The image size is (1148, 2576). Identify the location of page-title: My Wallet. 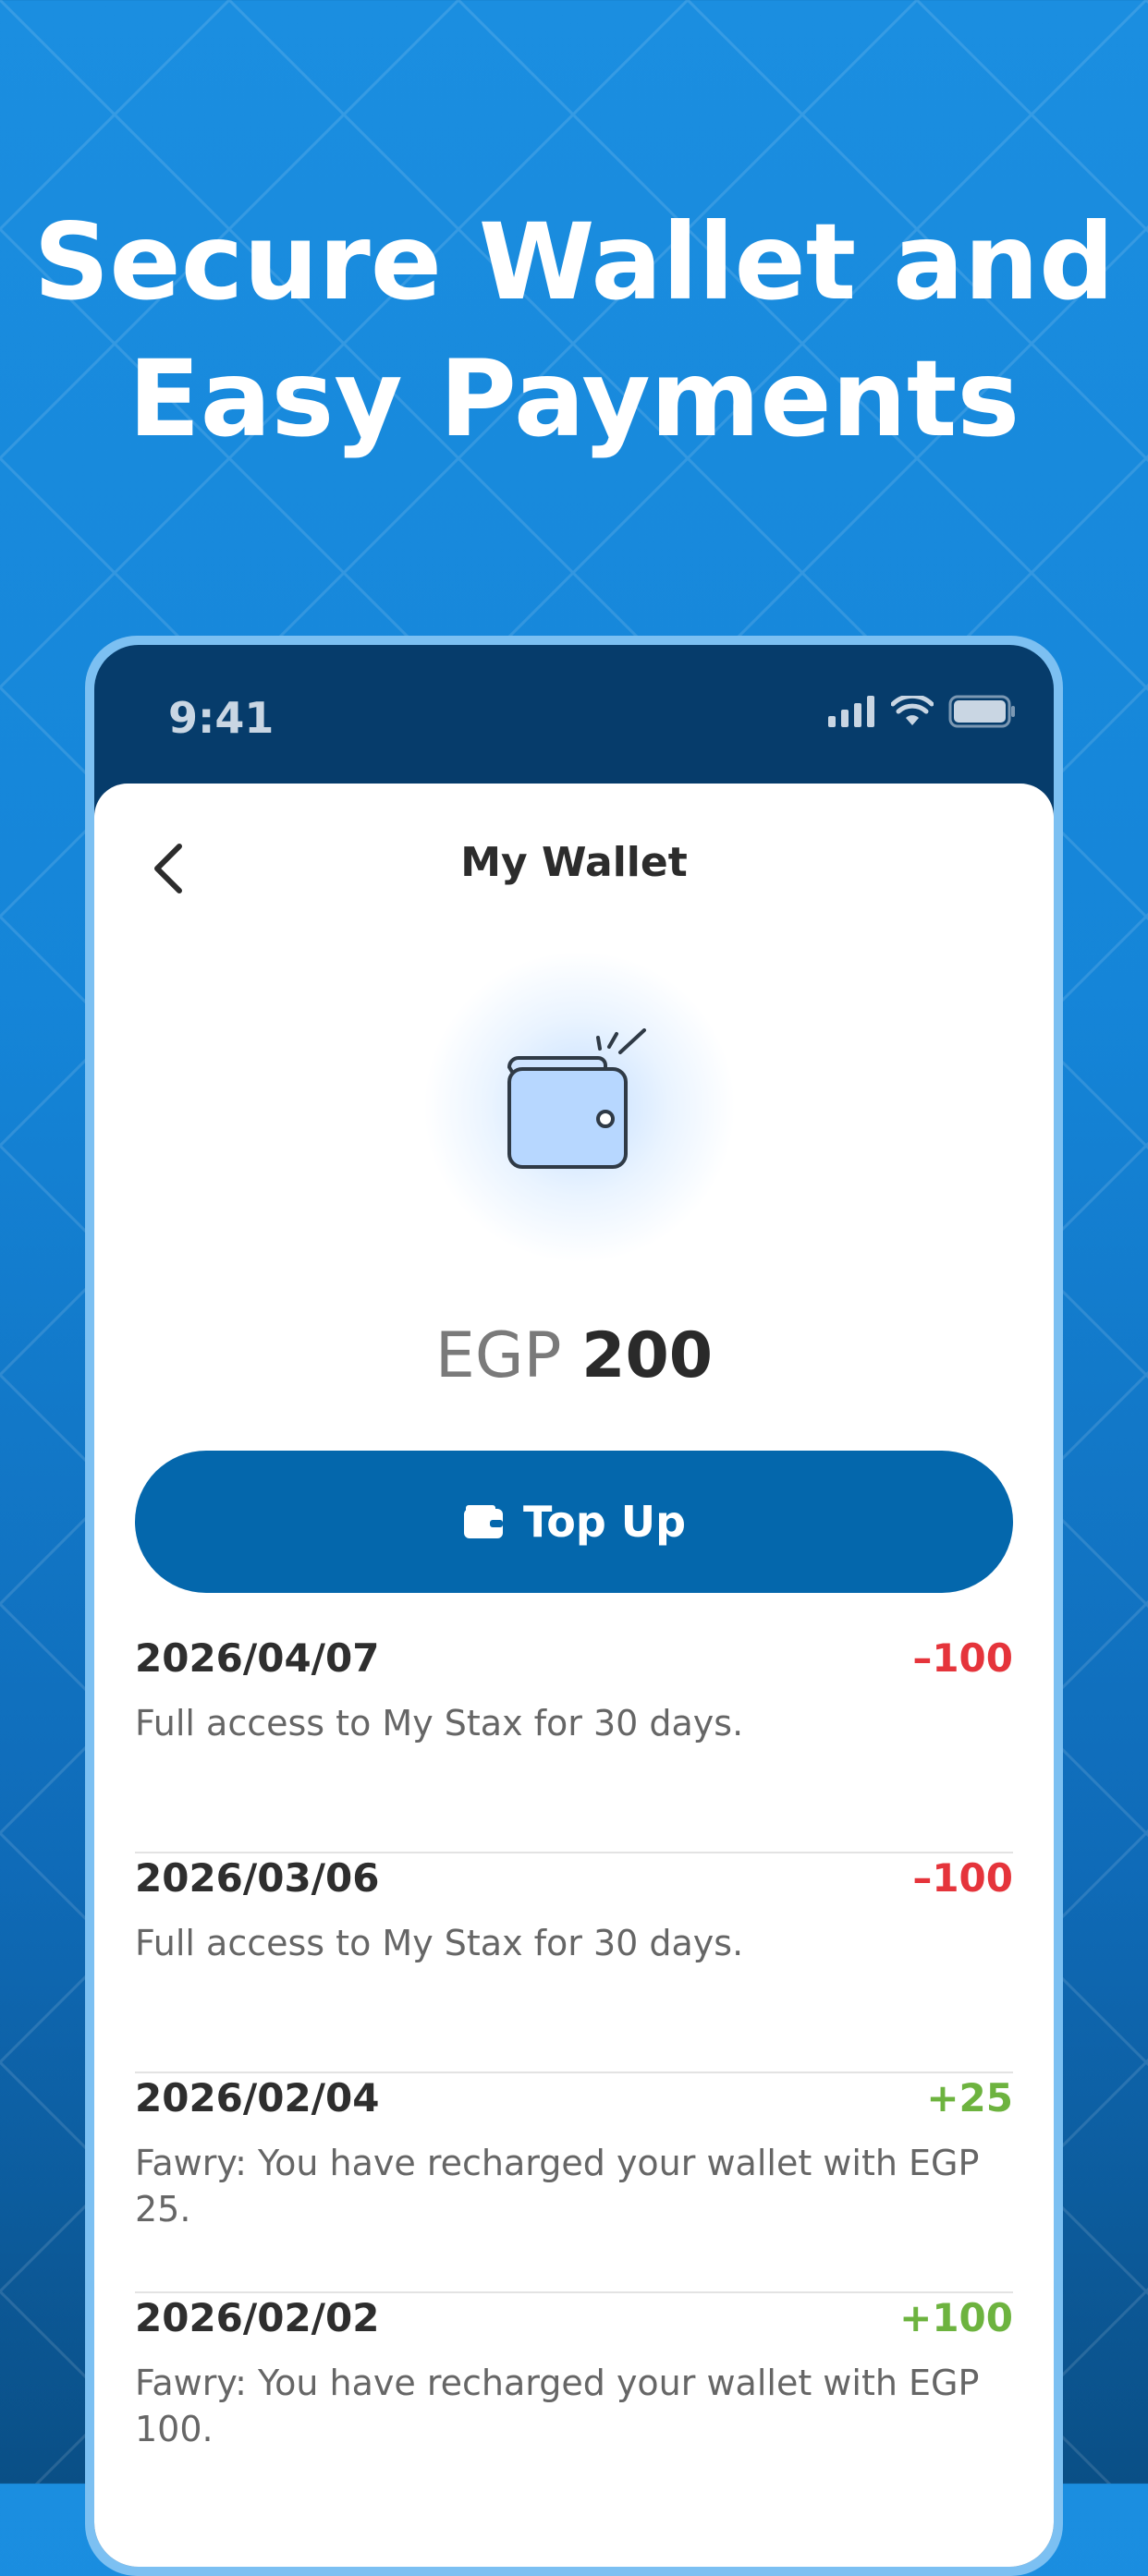
(574, 862).